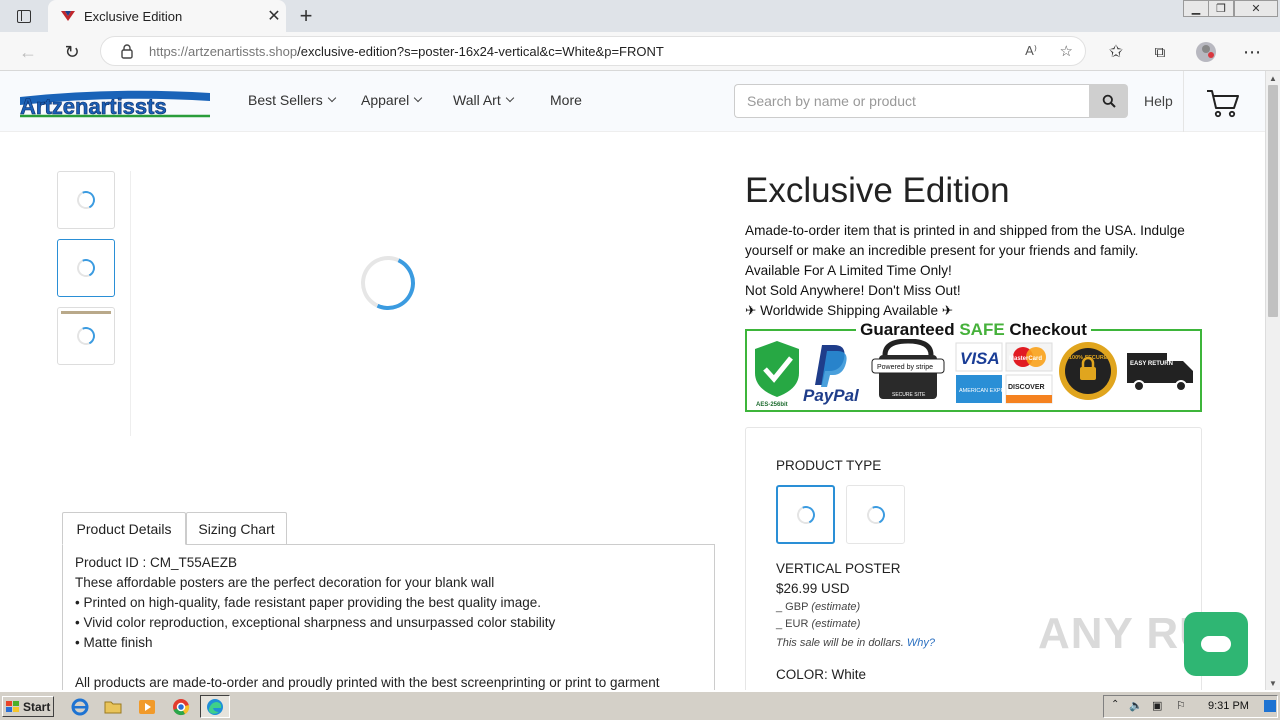 This screenshot has height=720, width=1280. I want to click on nav-best-sellers: Best Sellers, so click(292, 100).